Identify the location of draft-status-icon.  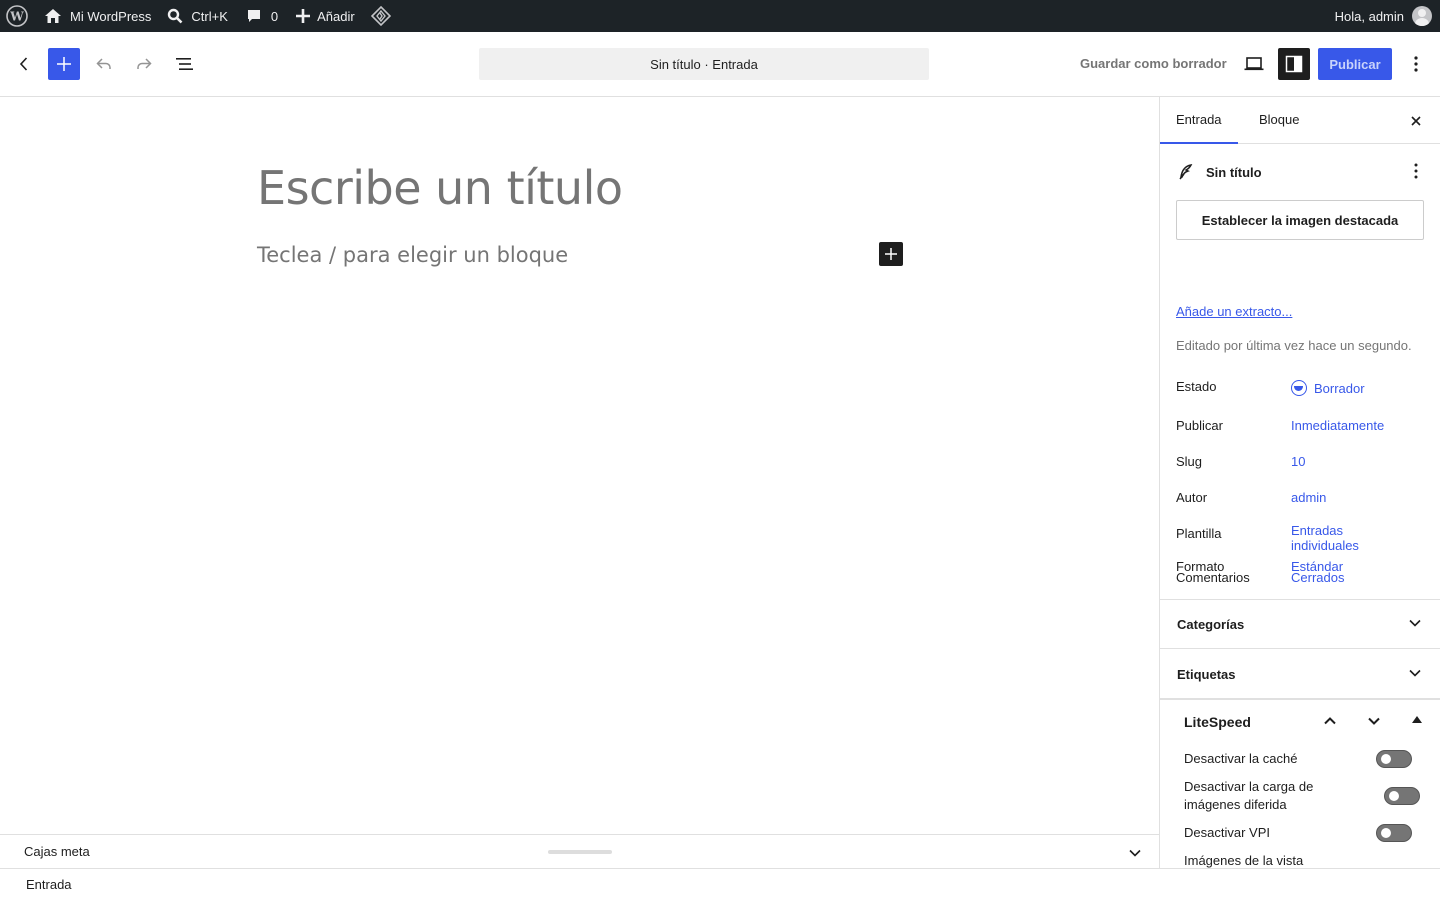
(1299, 388).